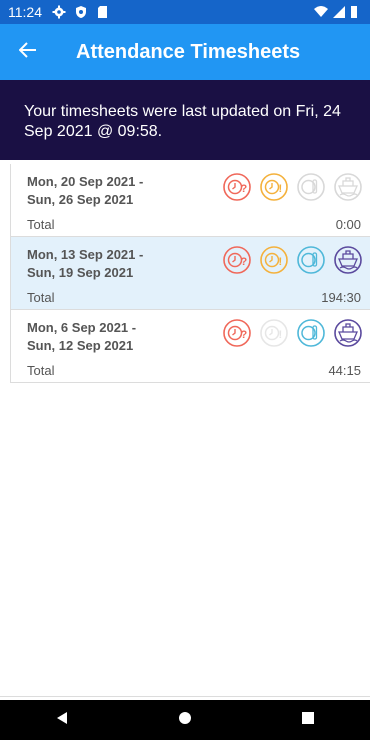 The height and width of the screenshot is (740, 370). What do you see at coordinates (117, 264) in the screenshot?
I see `timesheet-dates: Mon, 13 Sep 2021 - Sun, 19 Sep 2021` at bounding box center [117, 264].